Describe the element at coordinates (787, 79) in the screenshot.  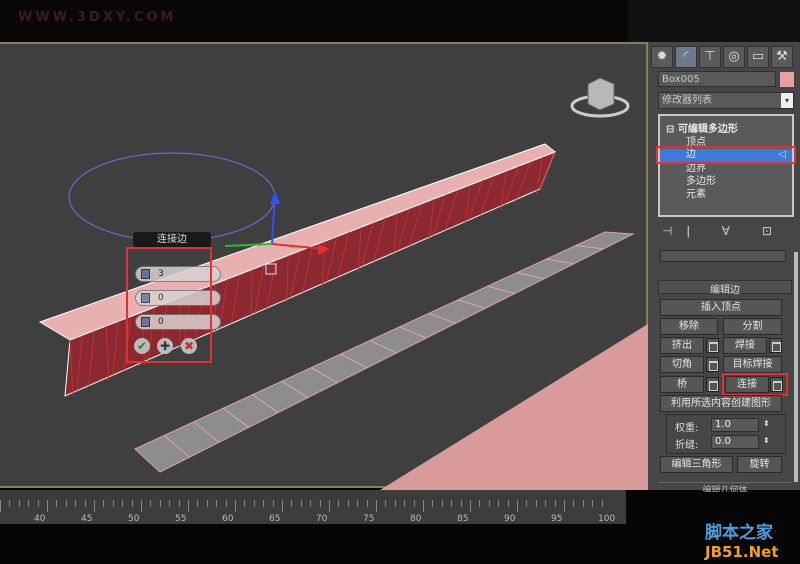
I see `object-color-swatch` at that location.